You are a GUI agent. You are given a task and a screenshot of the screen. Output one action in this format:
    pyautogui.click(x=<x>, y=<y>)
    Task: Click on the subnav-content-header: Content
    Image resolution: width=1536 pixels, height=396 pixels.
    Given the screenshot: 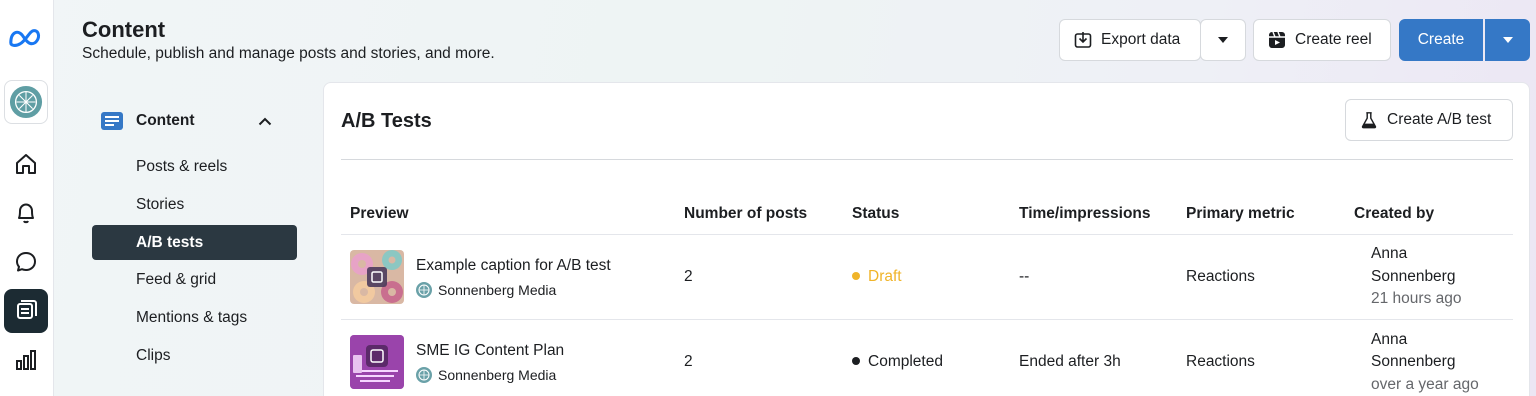 What is the action you would take?
    pyautogui.click(x=190, y=121)
    